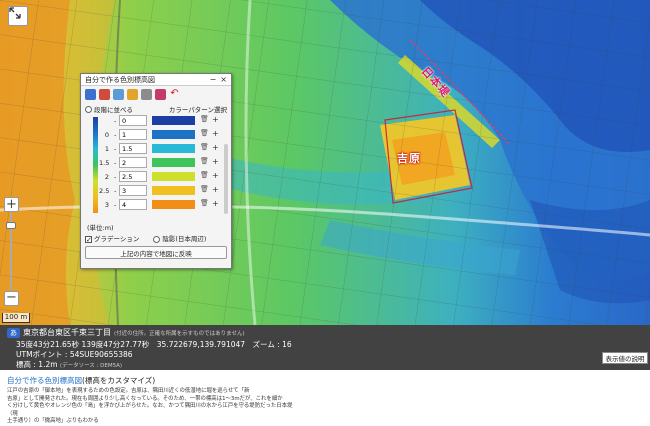  I want to click on panel-scrollbar, so click(226, 179).